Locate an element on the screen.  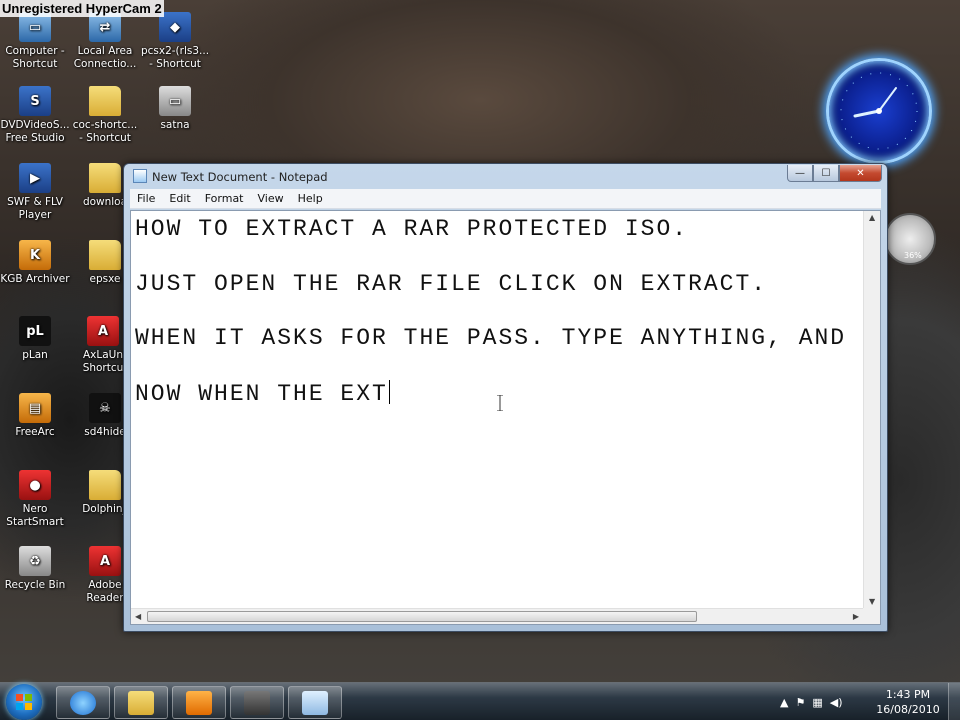
swf-player-icon: ▶ is located at coordinates (35, 178).